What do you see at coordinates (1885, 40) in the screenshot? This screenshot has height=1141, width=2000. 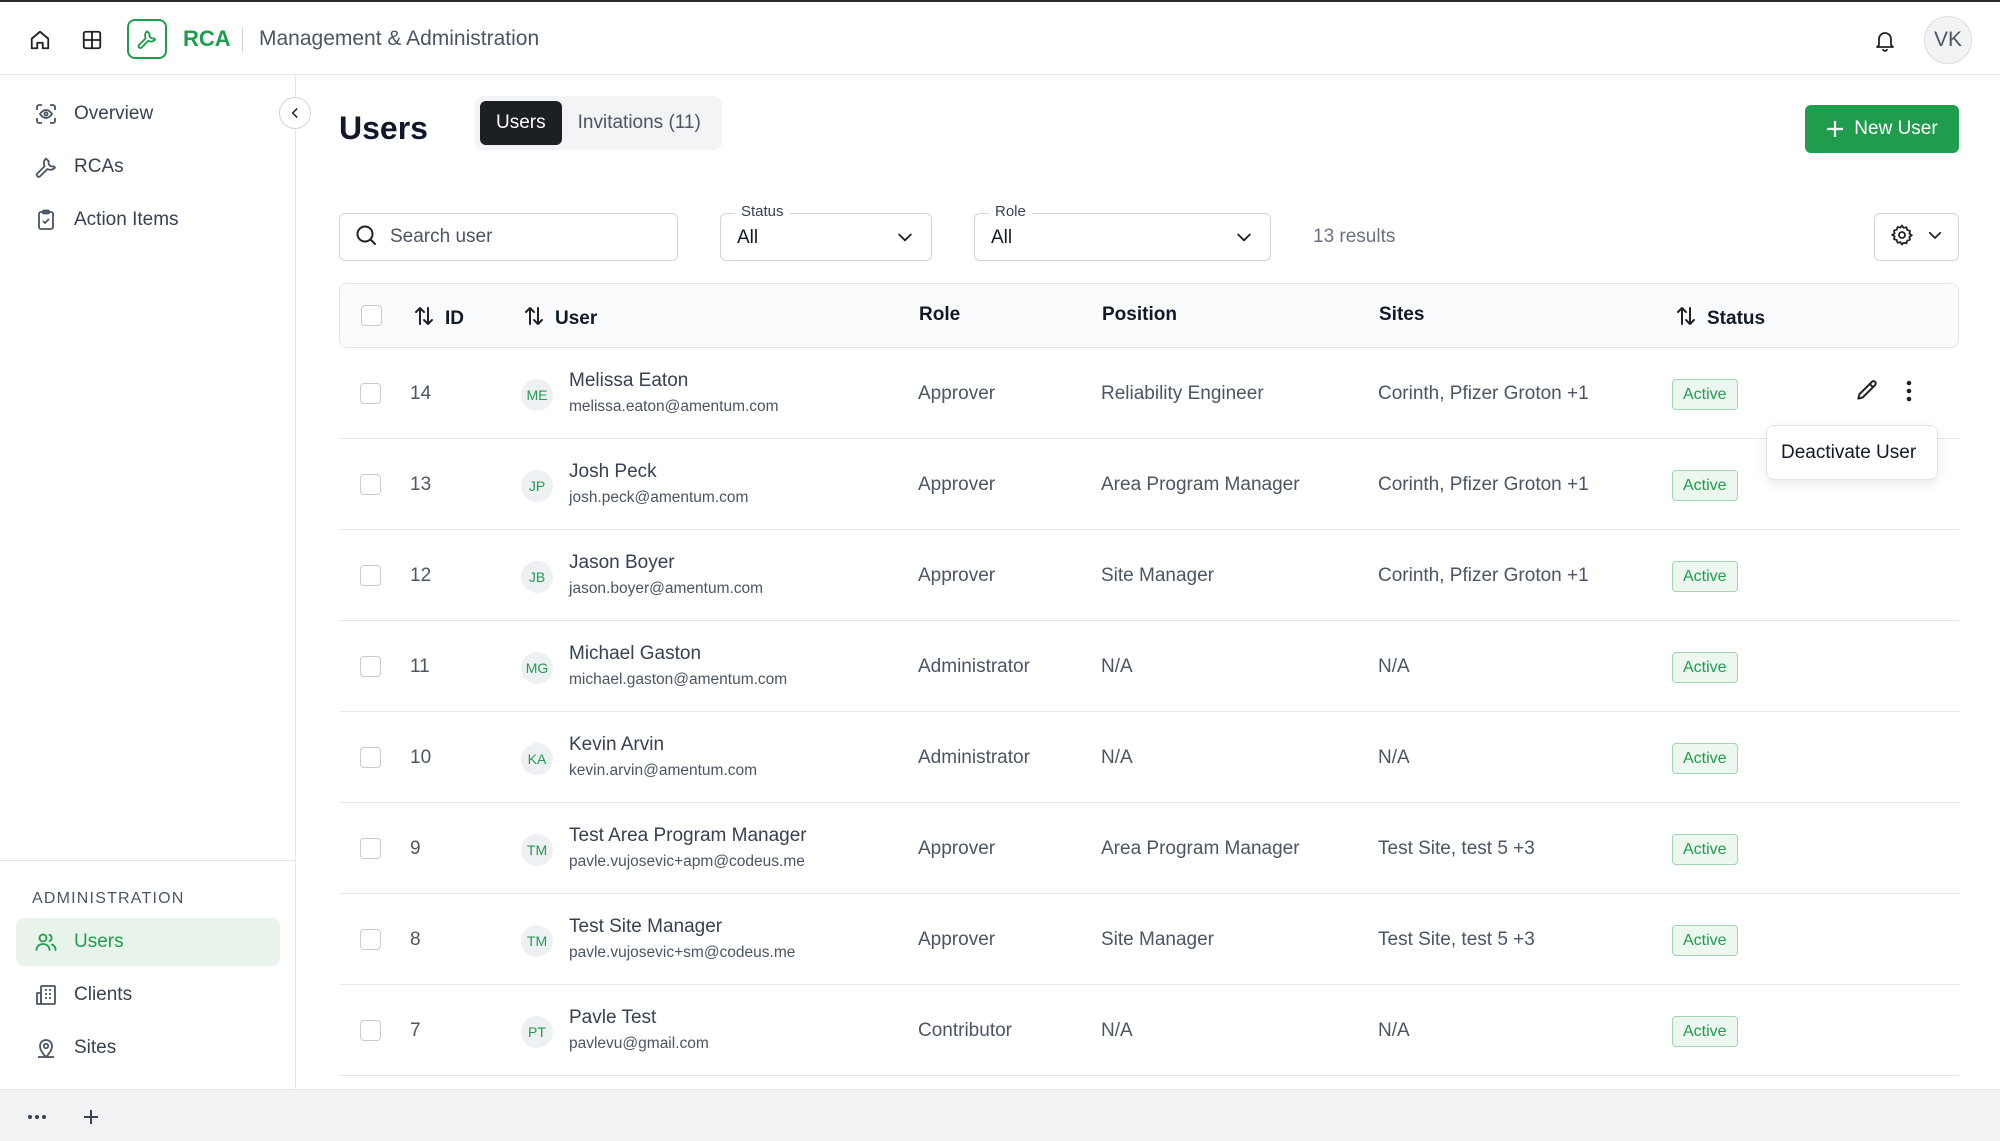 I see `bell-icon` at bounding box center [1885, 40].